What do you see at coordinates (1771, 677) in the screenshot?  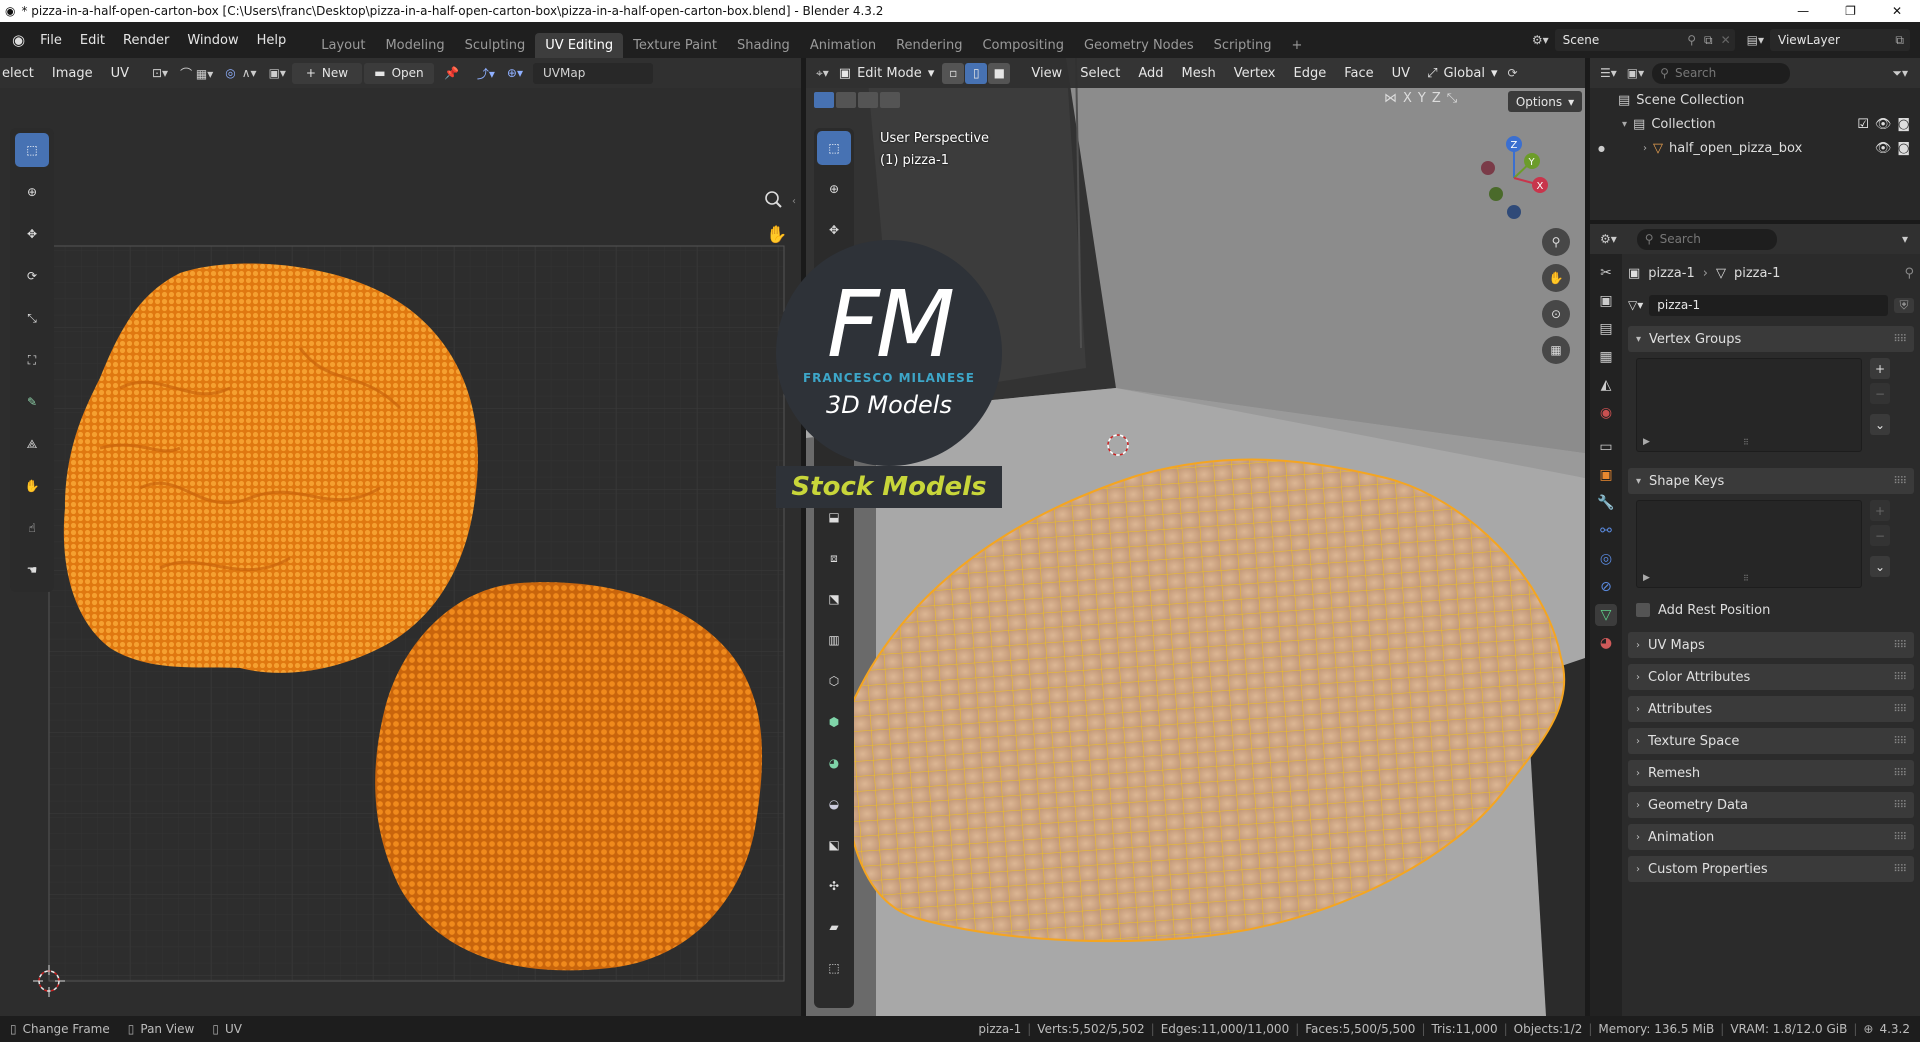 I see `color-attributes-panel-header: › Color Attributes ⠿⠿` at bounding box center [1771, 677].